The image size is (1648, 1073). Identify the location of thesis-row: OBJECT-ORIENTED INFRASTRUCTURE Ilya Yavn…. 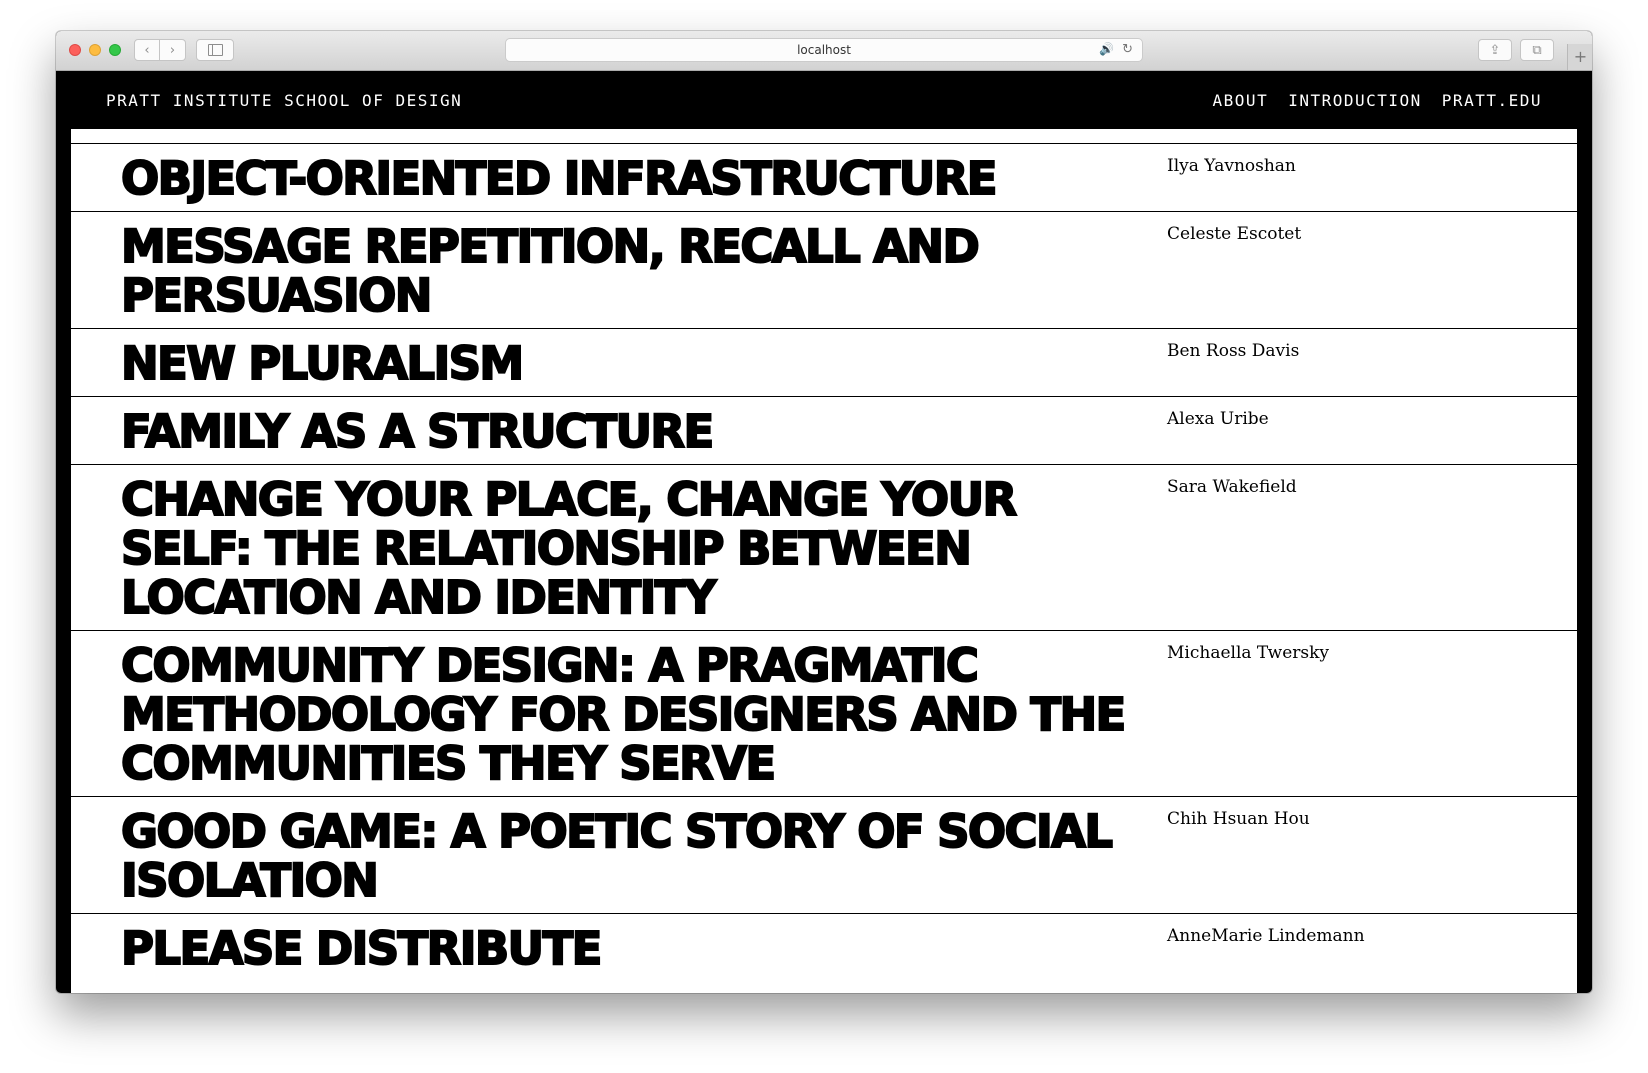
(824, 177).